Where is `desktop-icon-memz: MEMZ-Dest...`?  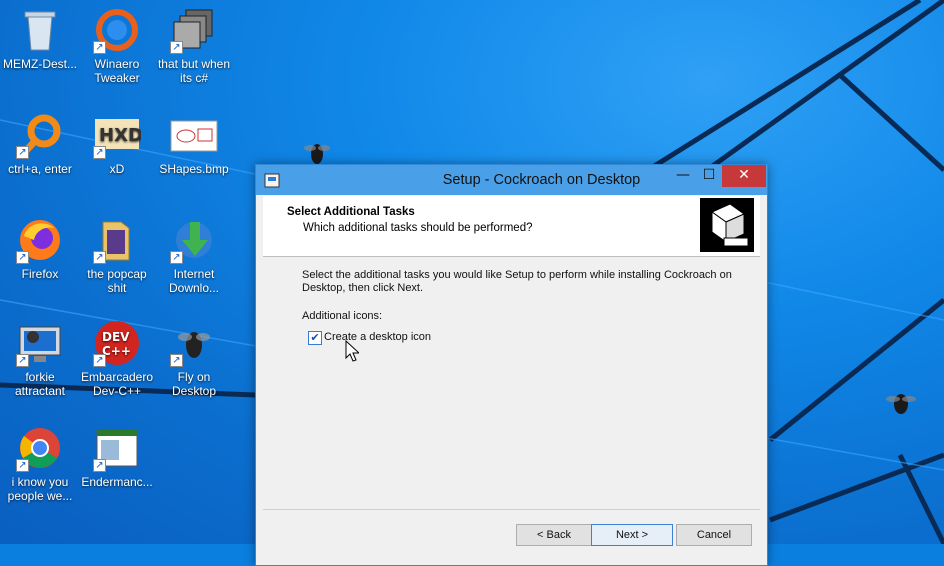 desktop-icon-memz: MEMZ-Dest... is located at coordinates (40, 35).